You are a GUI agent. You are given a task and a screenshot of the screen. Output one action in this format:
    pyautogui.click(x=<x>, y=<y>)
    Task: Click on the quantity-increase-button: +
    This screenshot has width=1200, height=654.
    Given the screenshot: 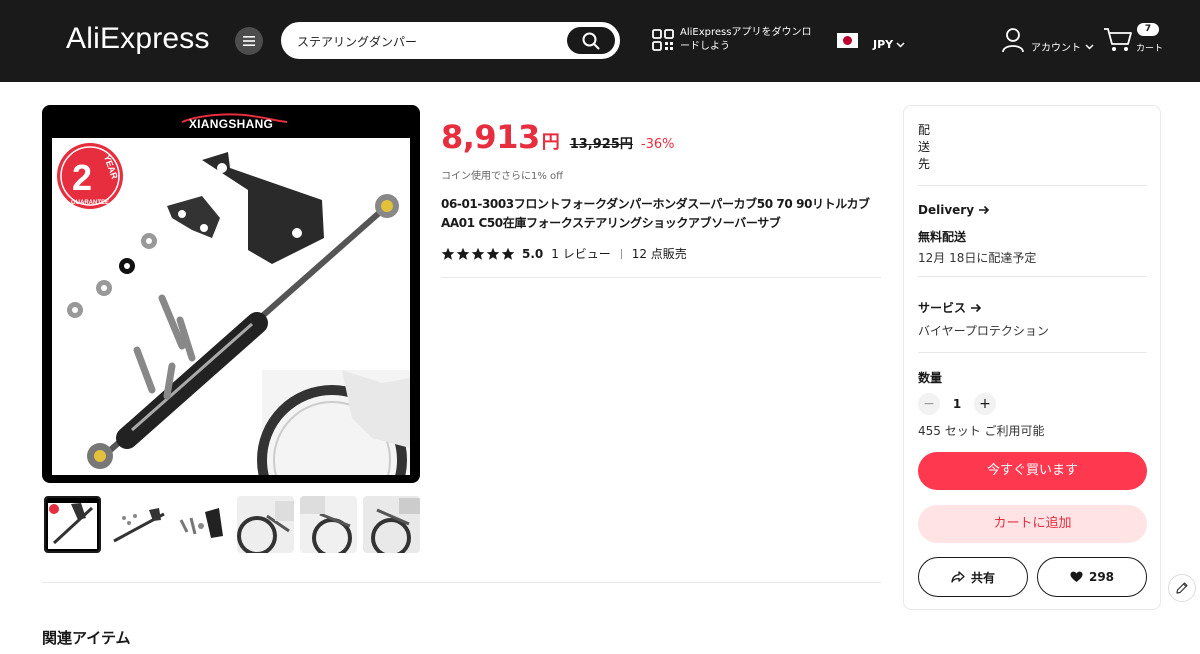 What is the action you would take?
    pyautogui.click(x=985, y=404)
    